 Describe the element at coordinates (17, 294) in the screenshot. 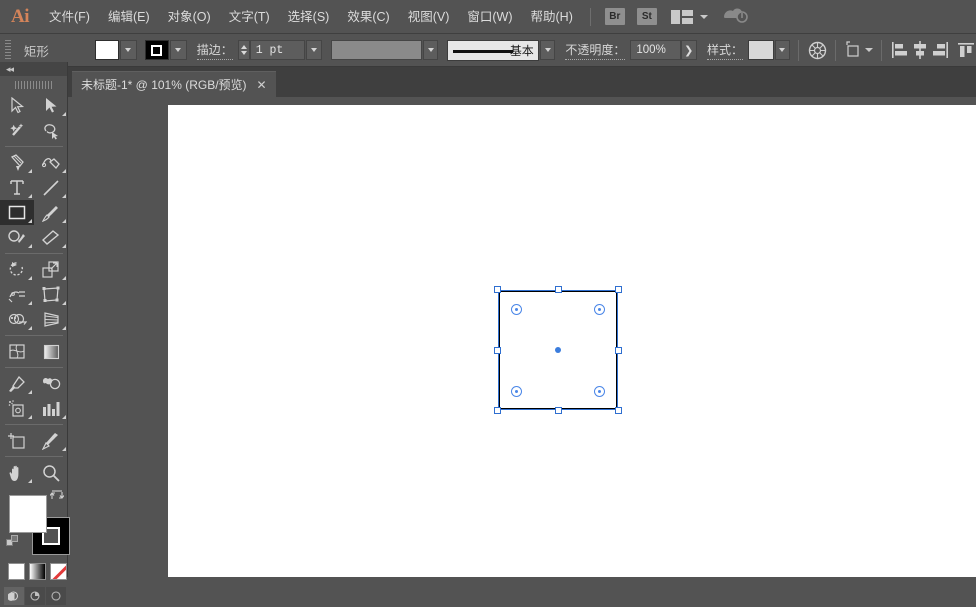

I see `width-tool` at that location.